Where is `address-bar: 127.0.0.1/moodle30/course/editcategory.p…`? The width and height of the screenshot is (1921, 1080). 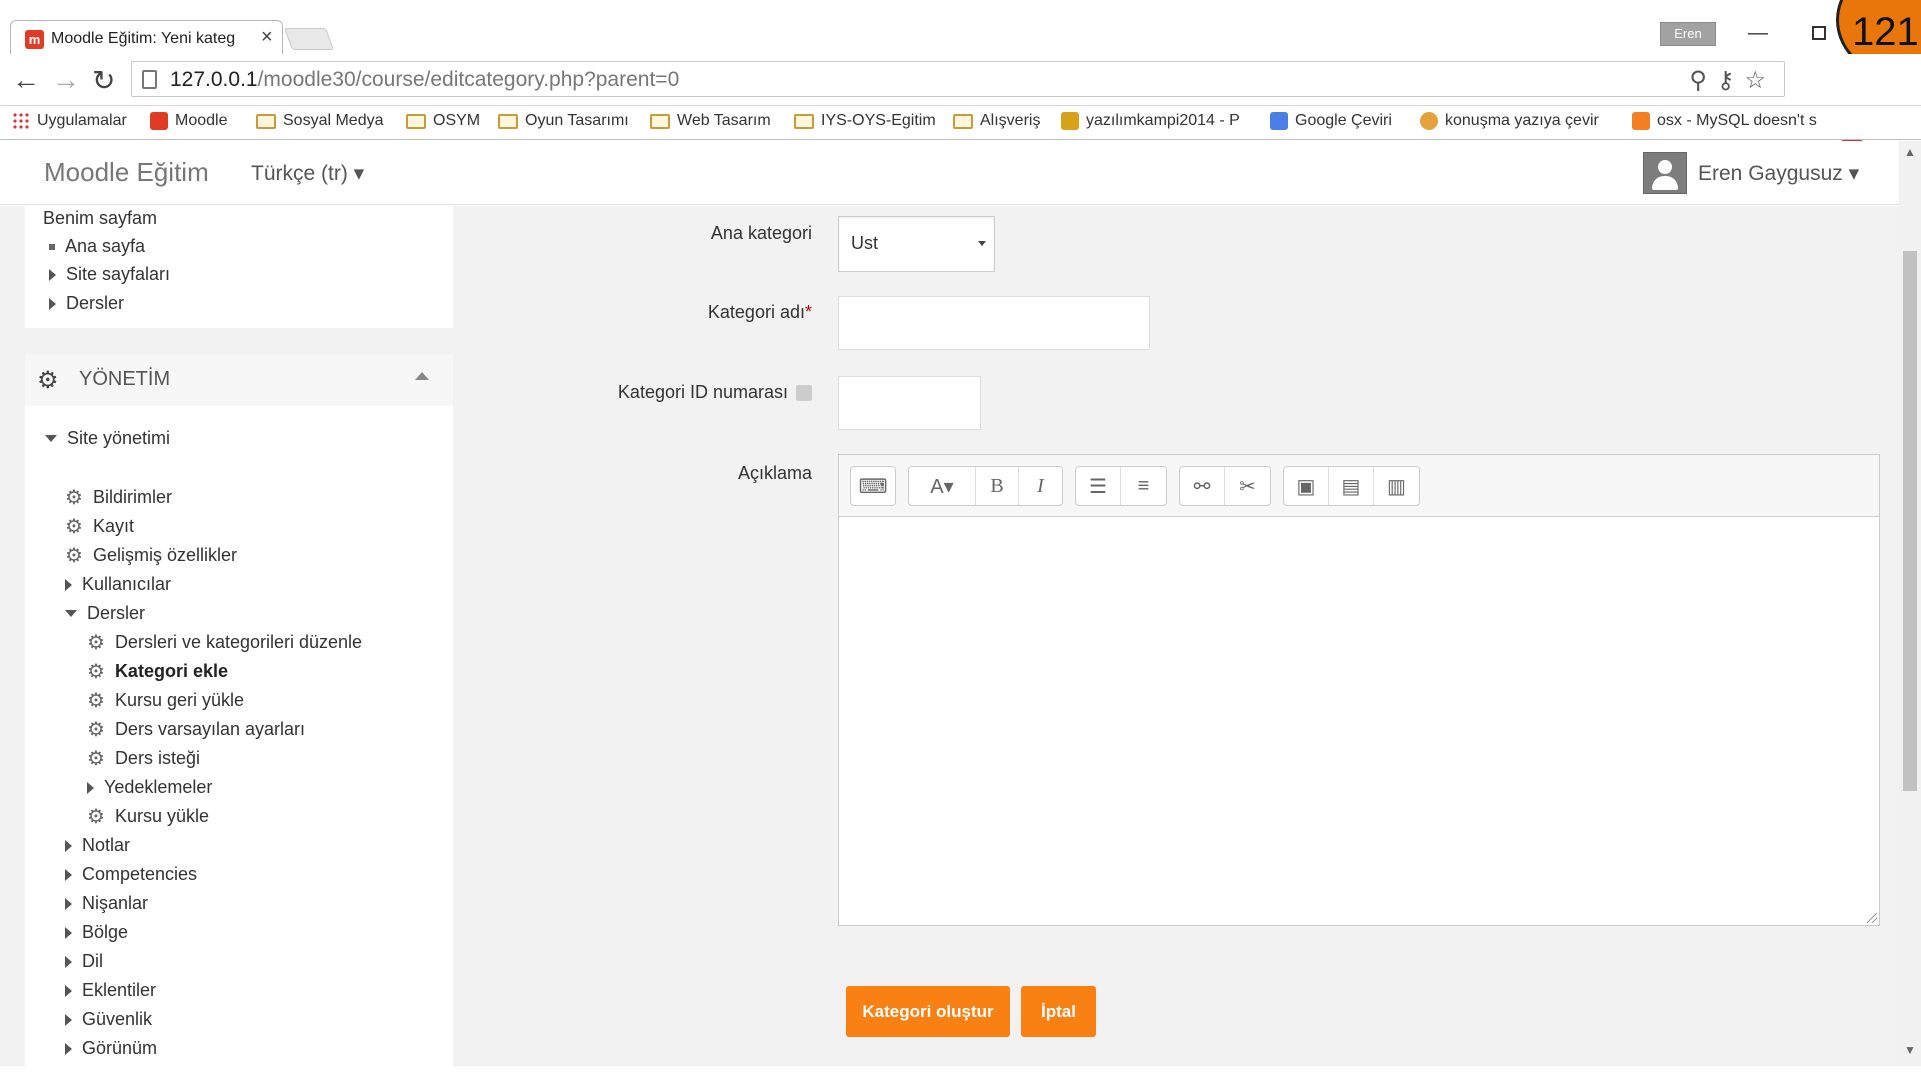
address-bar: 127.0.0.1/moodle30/course/editcategory.p… is located at coordinates (958, 79).